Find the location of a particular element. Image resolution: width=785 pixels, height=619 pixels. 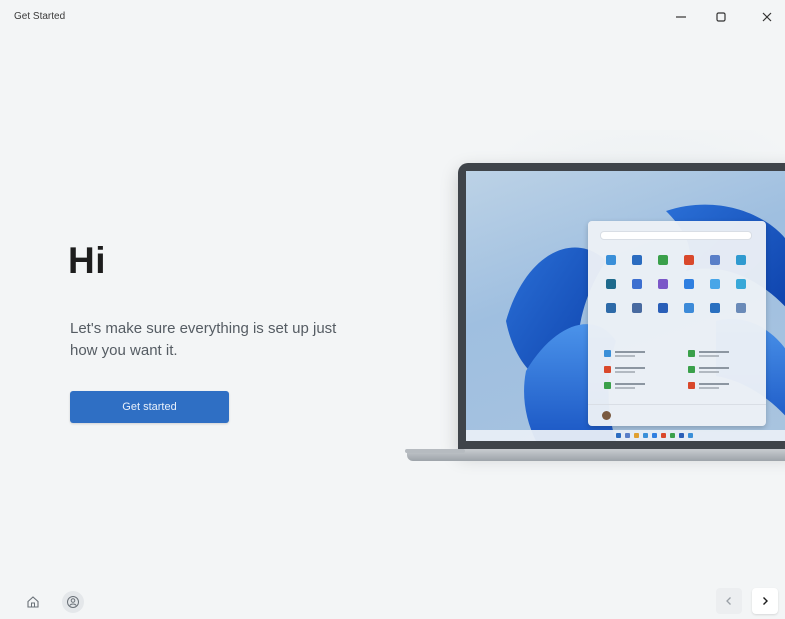

start-menu-footer is located at coordinates (677, 415).